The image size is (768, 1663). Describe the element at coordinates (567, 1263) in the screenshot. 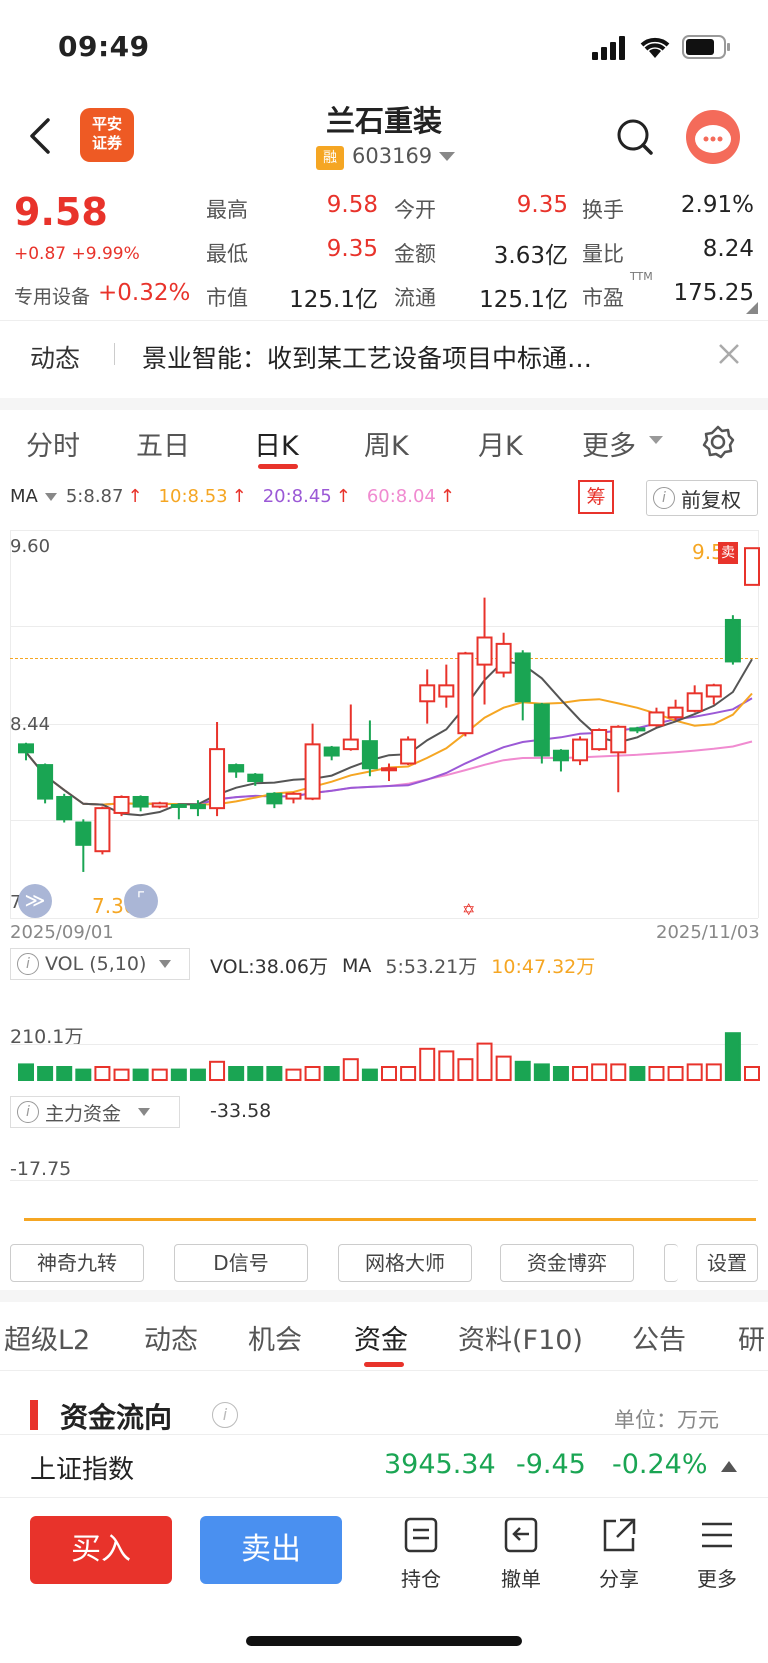

I see `fund-game-button: 资金博弈` at that location.